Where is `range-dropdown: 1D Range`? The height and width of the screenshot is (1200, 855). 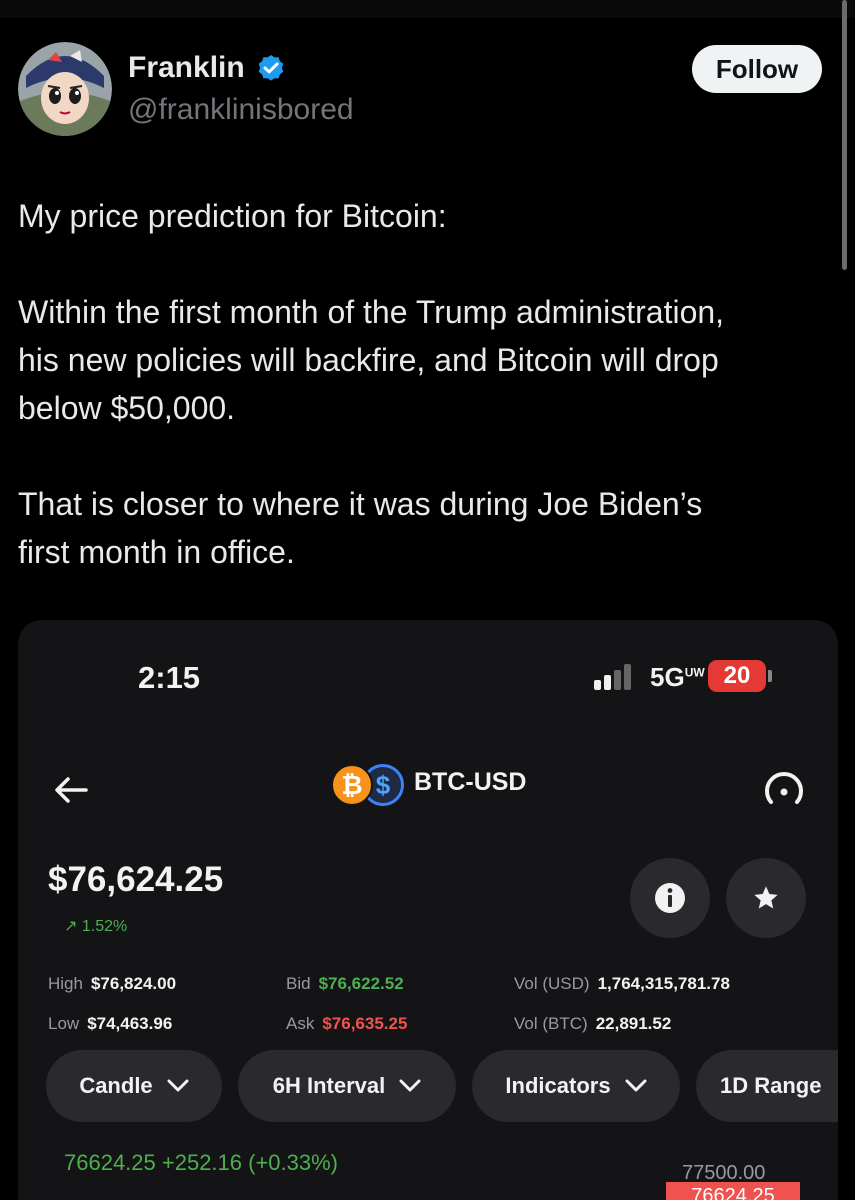 range-dropdown: 1D Range is located at coordinates (767, 1086).